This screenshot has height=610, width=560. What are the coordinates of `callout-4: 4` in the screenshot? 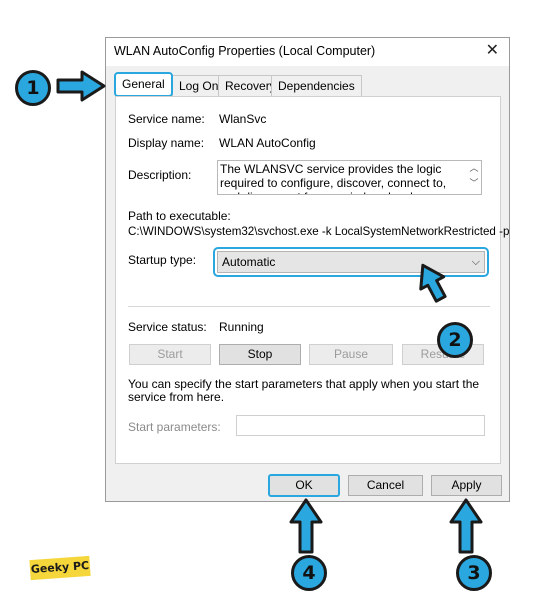 It's located at (309, 573).